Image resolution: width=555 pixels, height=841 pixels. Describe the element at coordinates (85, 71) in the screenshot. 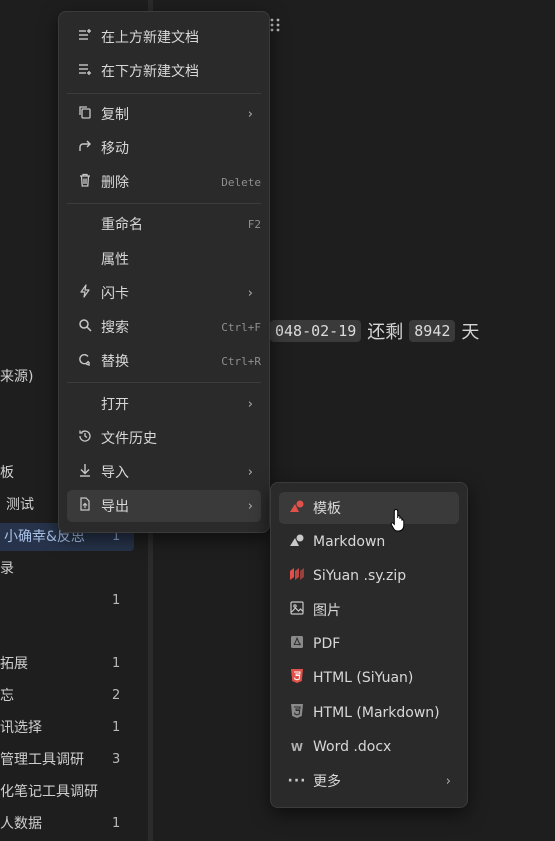

I see `insert-below-icon` at that location.